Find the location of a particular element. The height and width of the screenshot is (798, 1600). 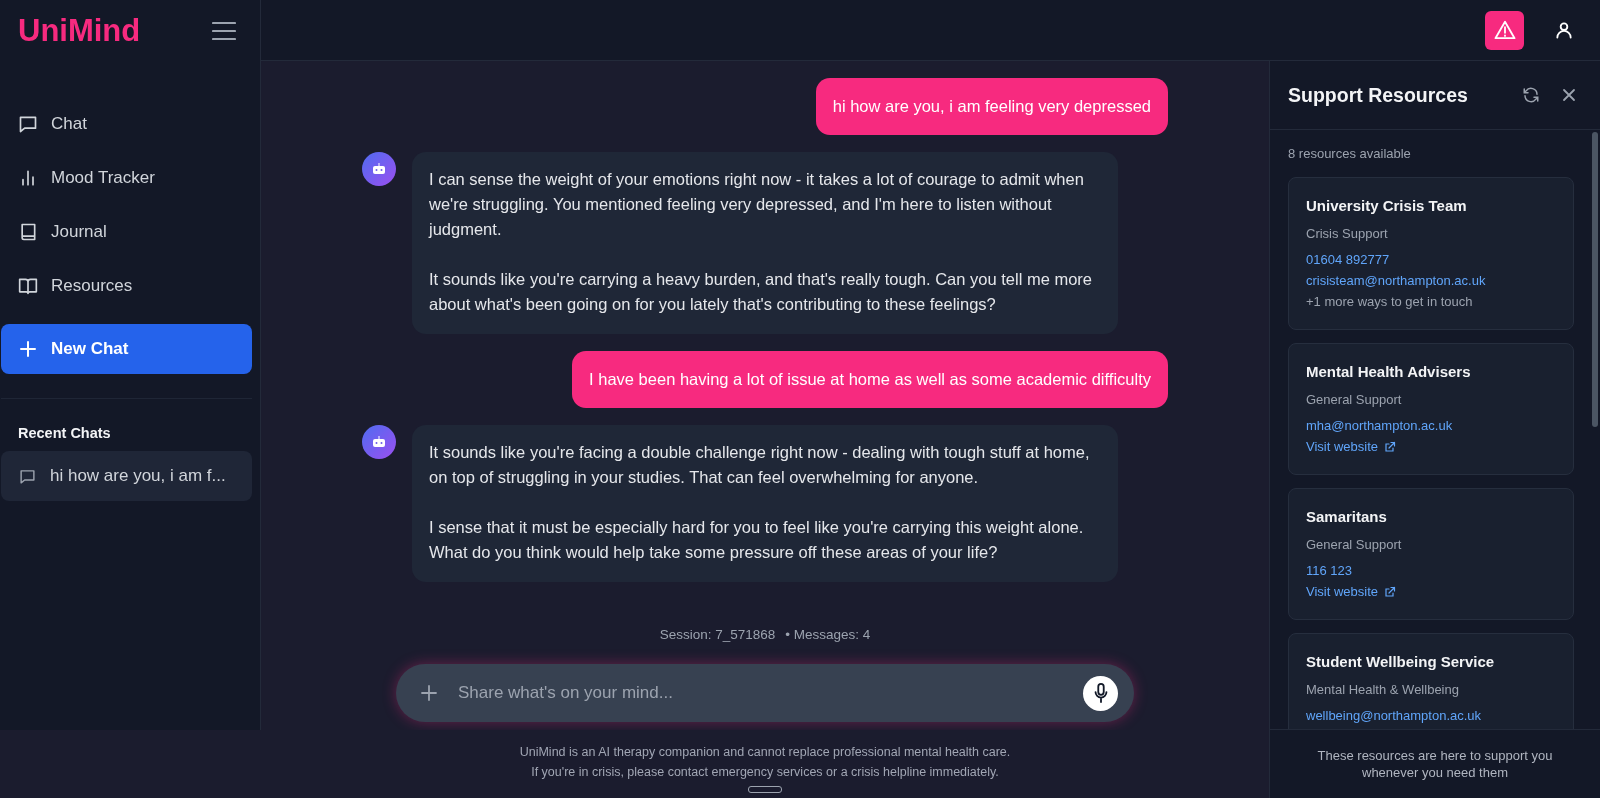

disclaimer-text: If you're in crisis, please contact emergency services or a crisis helpline immediately. is located at coordinates (765, 772).